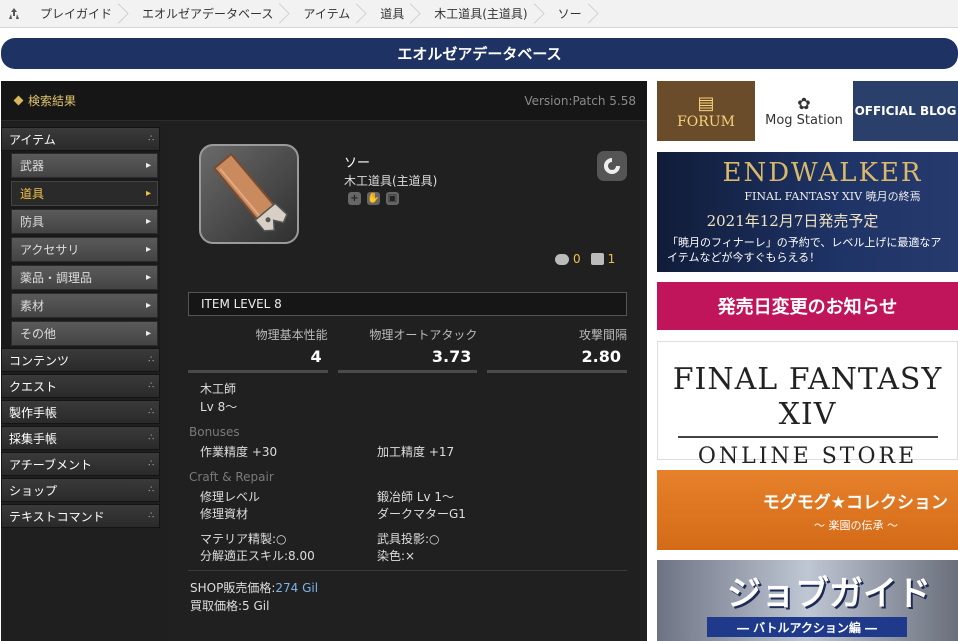 The width and height of the screenshot is (958, 641). I want to click on shop-price-label: SHOP販売価格:, so click(233, 588).